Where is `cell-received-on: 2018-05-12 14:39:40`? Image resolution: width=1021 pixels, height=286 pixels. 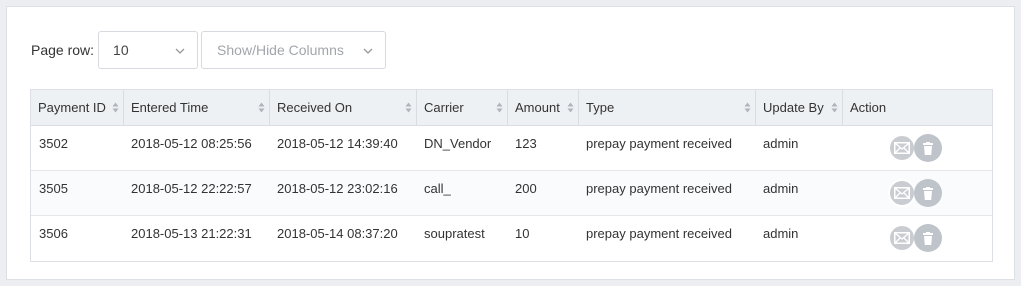 cell-received-on: 2018-05-12 14:39:40 is located at coordinates (337, 143).